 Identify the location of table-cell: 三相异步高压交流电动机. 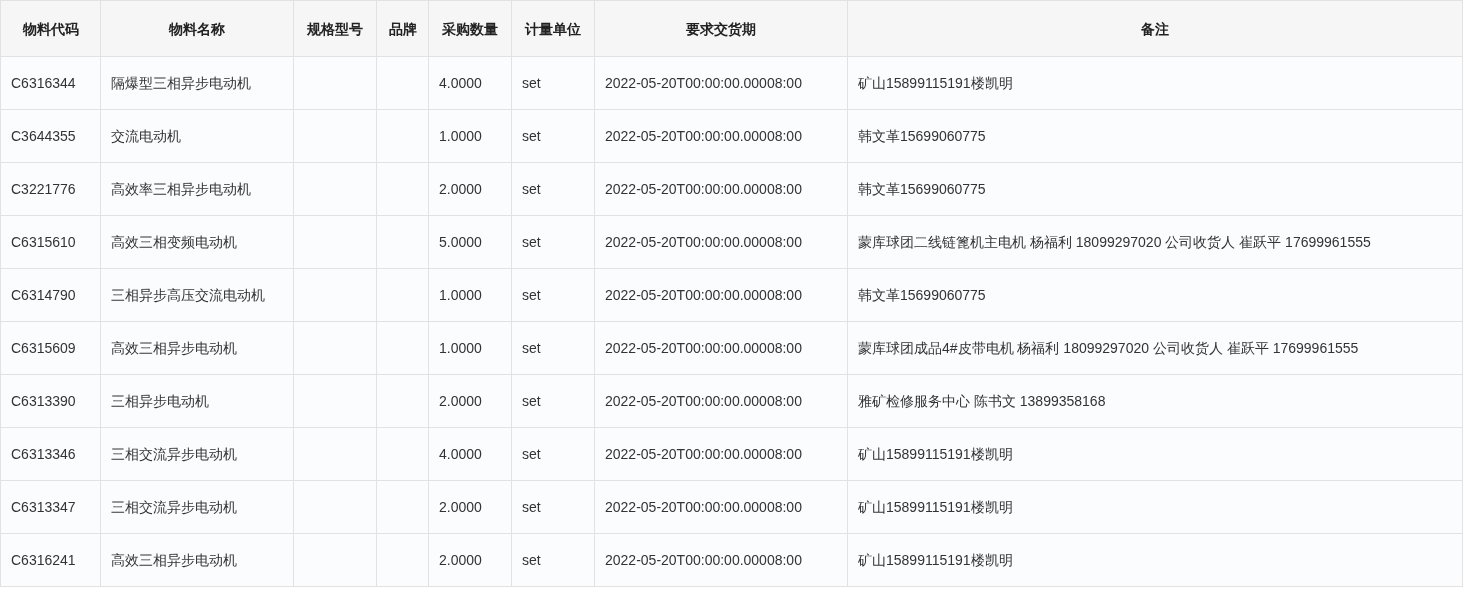
(188, 295).